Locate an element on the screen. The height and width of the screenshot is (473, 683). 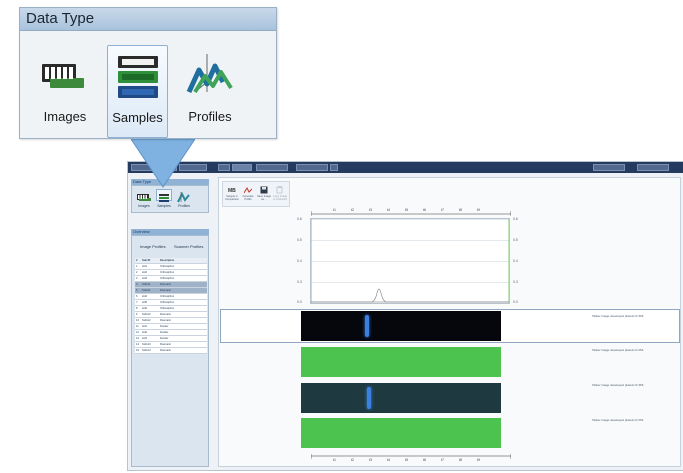
table-cell: std3 is located at coordinates (144, 278).